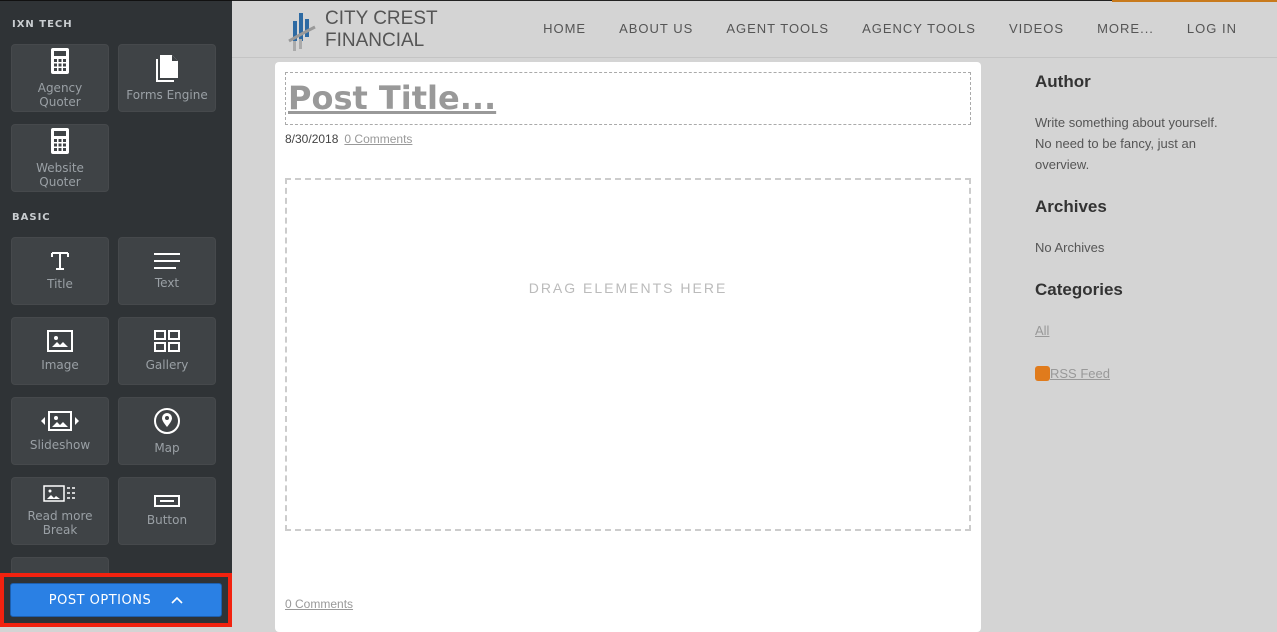  Describe the element at coordinates (60, 497) in the screenshot. I see `read-more-icon` at that location.